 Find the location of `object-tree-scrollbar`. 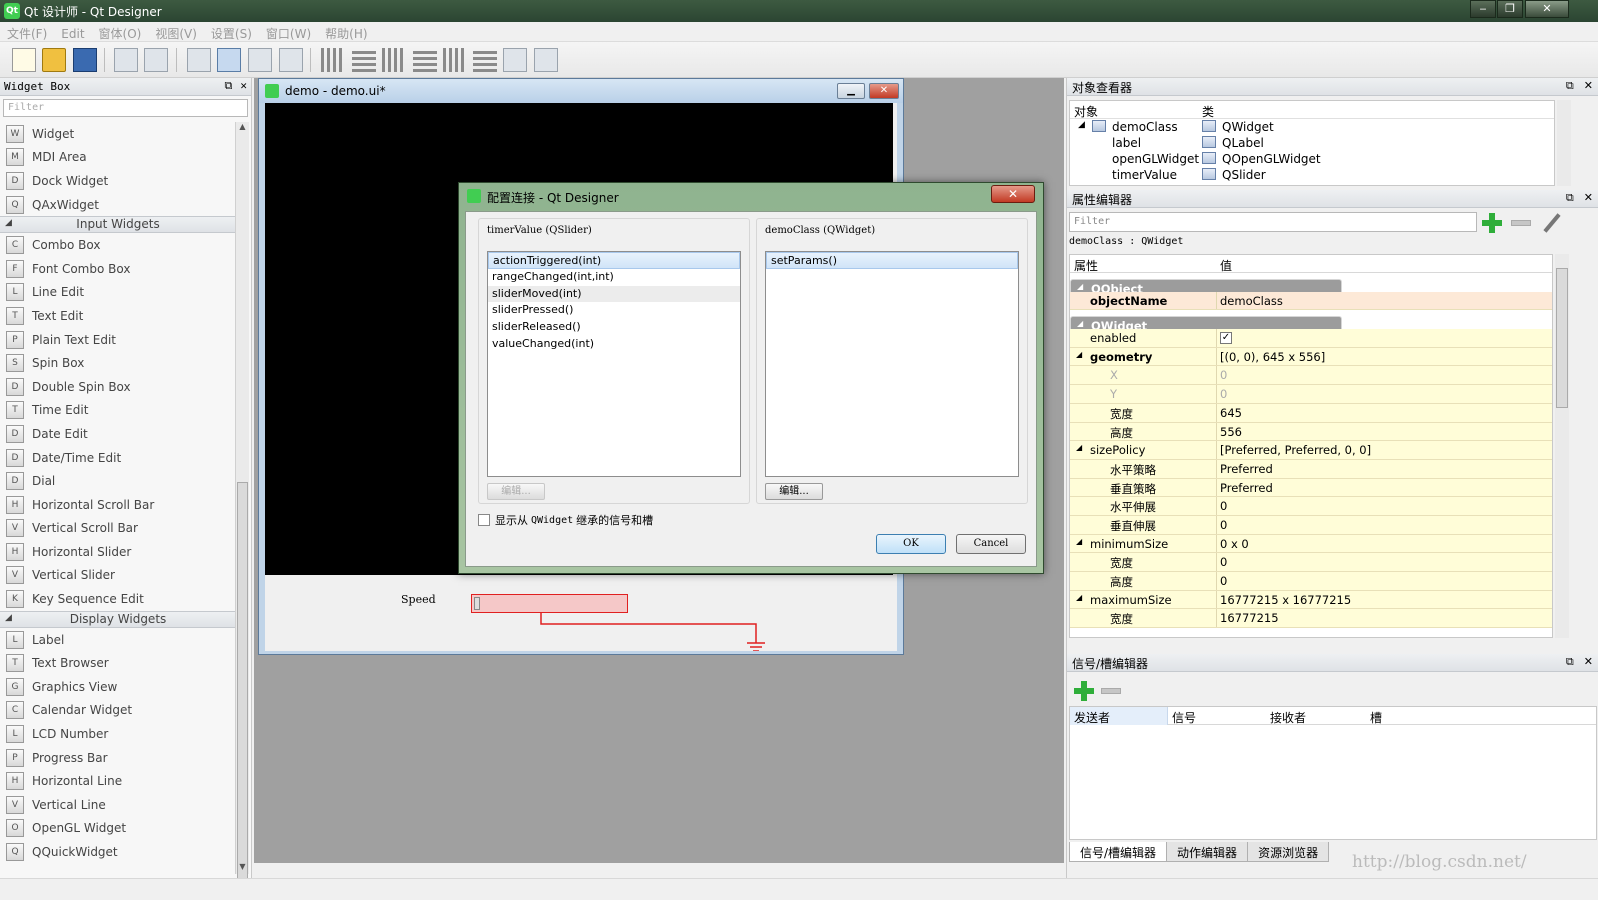

object-tree-scrollbar is located at coordinates (1564, 143).